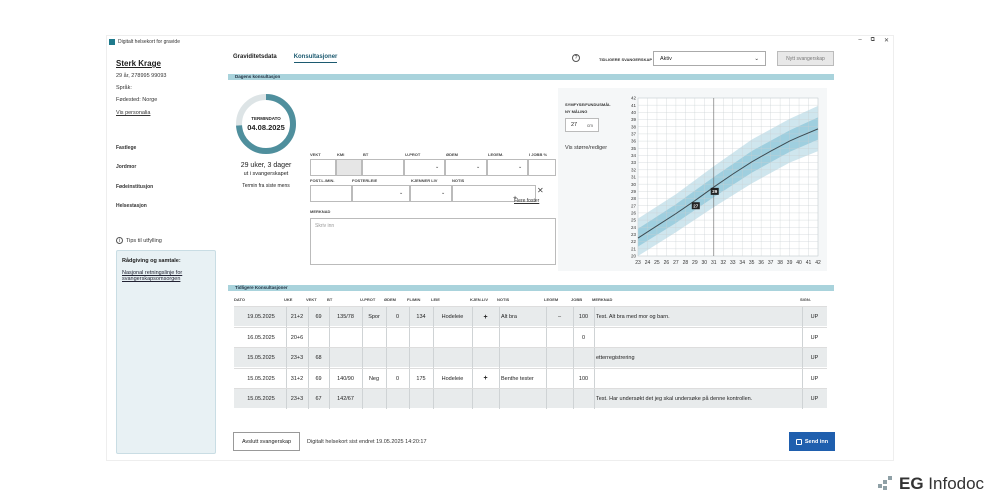 The height and width of the screenshot is (500, 1000). What do you see at coordinates (626, 59) in the screenshot?
I see `previous-pregnancy-label: TIDLIGERE SVANGERSKAP` at bounding box center [626, 59].